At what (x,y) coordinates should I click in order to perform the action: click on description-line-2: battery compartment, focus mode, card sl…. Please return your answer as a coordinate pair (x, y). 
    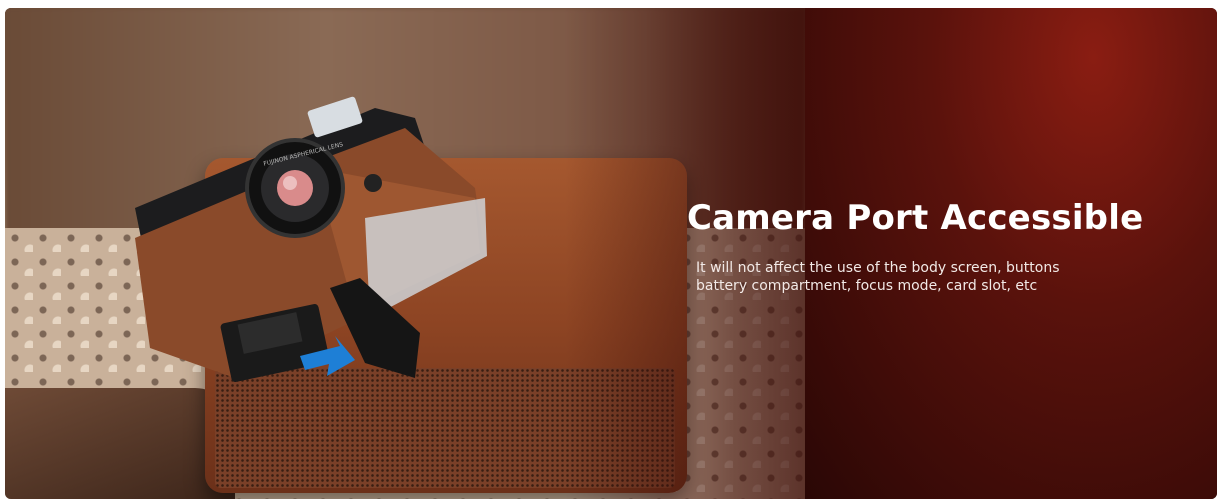
    Looking at the image, I should click on (867, 286).